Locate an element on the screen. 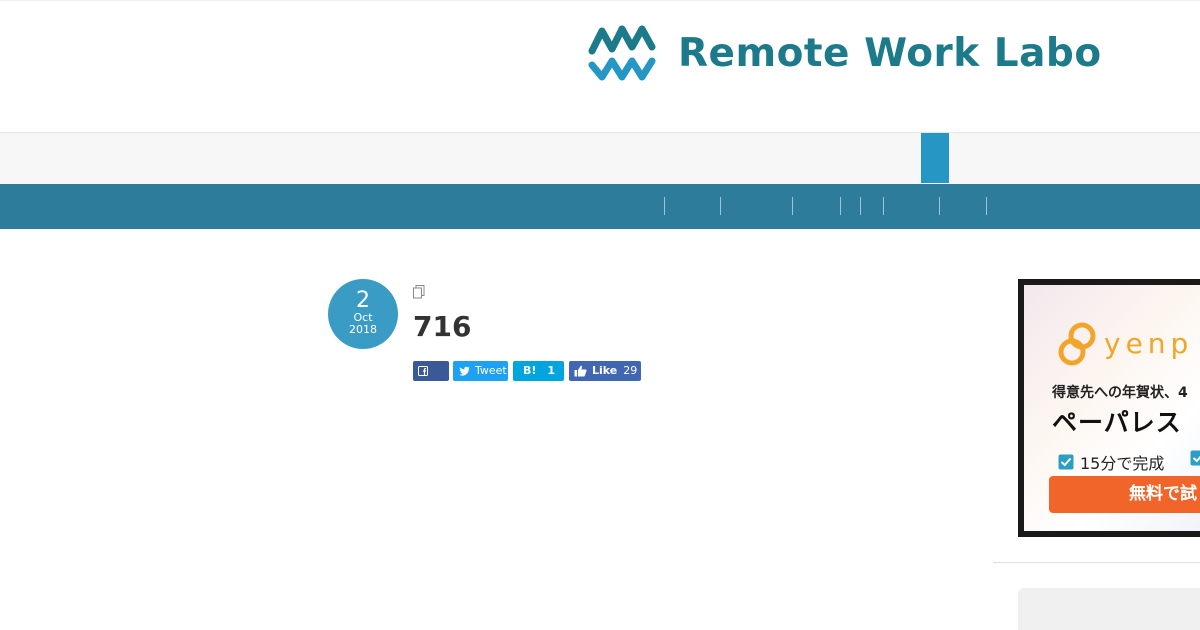 The image size is (1200, 630). twitter-share-button: Tweet is located at coordinates (480, 371).